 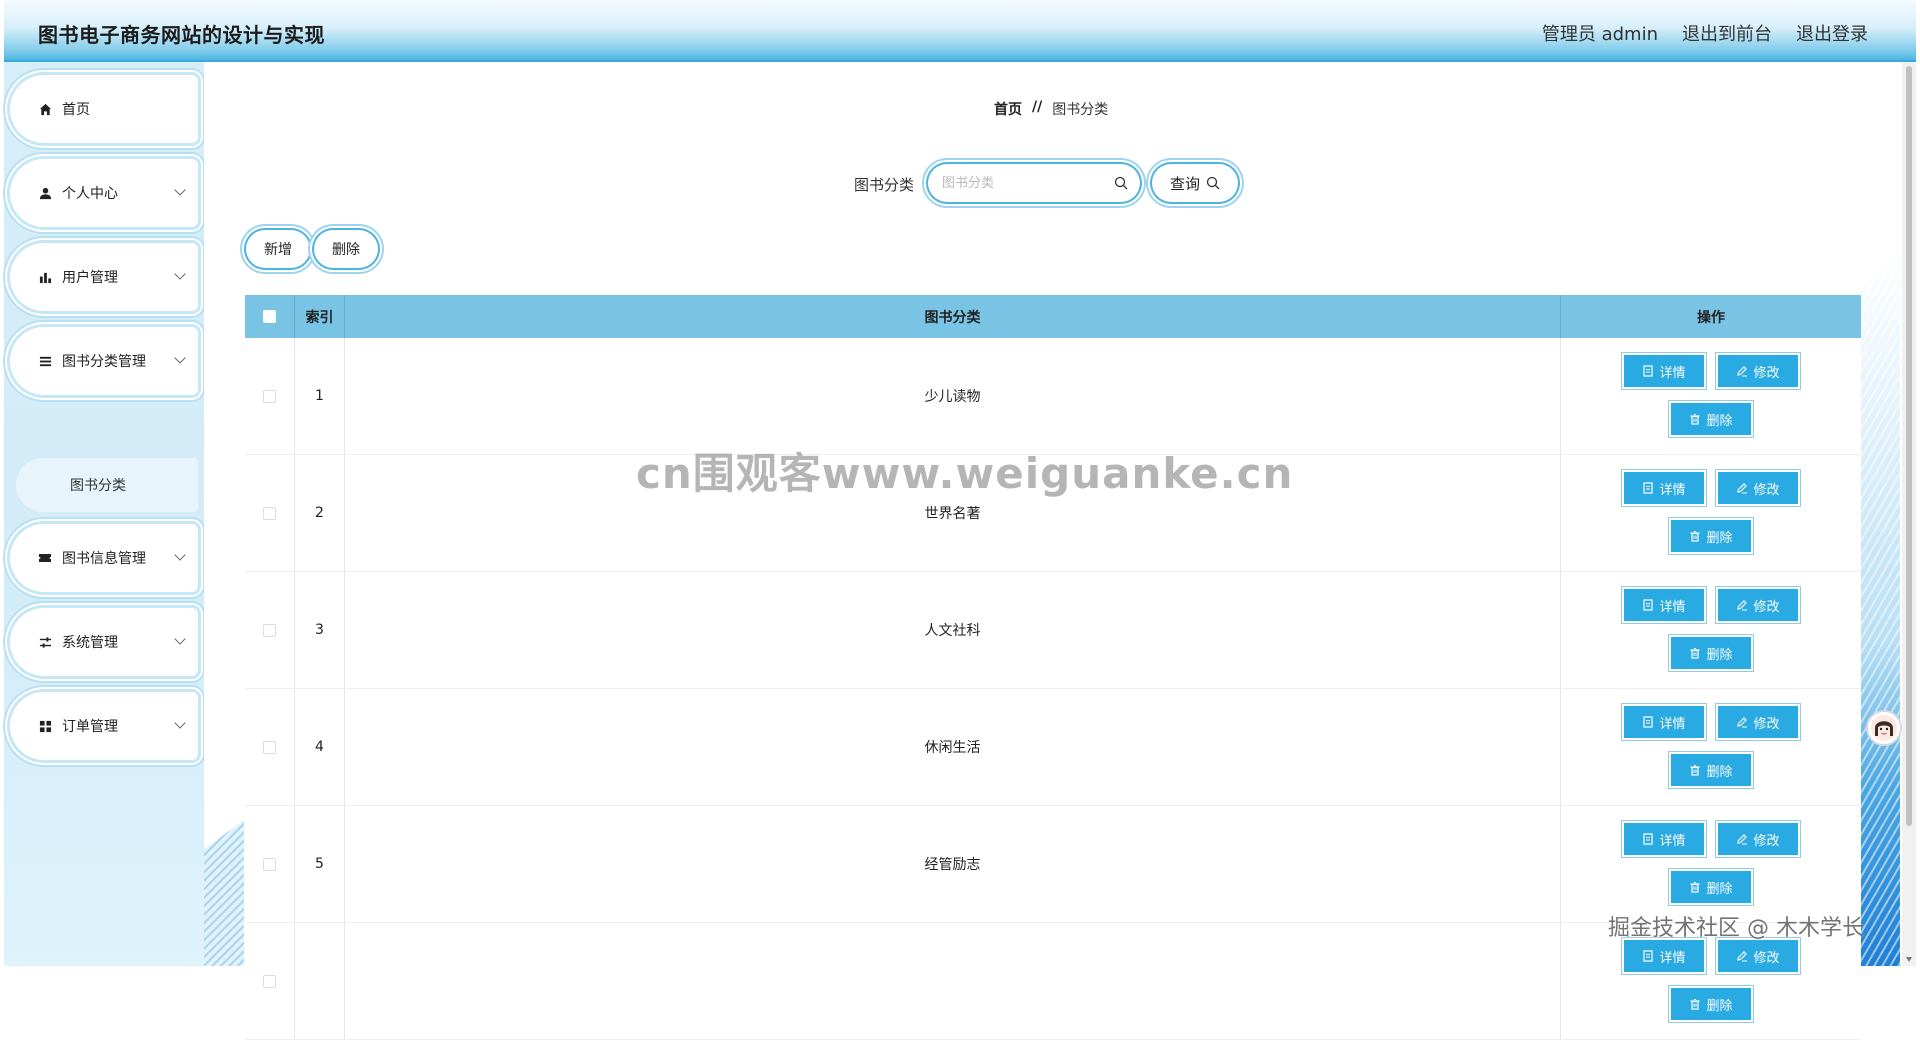 What do you see at coordinates (104, 109) in the screenshot?
I see `sidebar-item-home: 首页` at bounding box center [104, 109].